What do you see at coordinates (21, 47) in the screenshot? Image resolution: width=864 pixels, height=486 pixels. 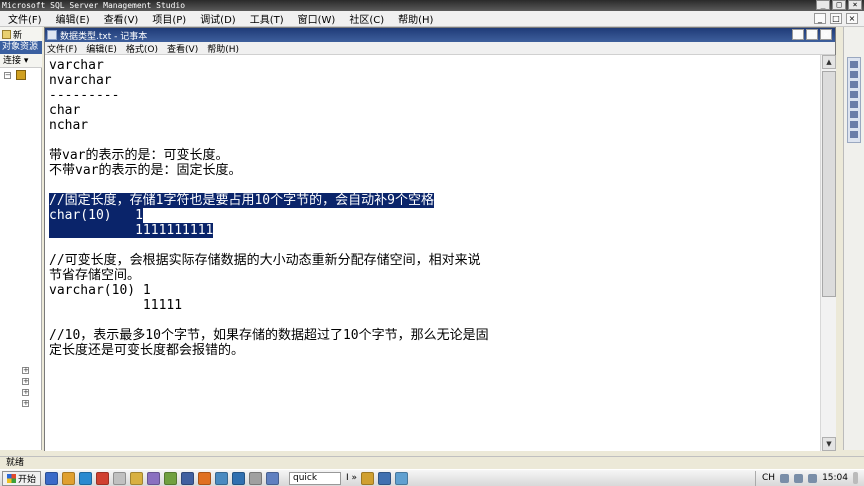 I see `object-explorer-tab: 对象资源` at bounding box center [21, 47].